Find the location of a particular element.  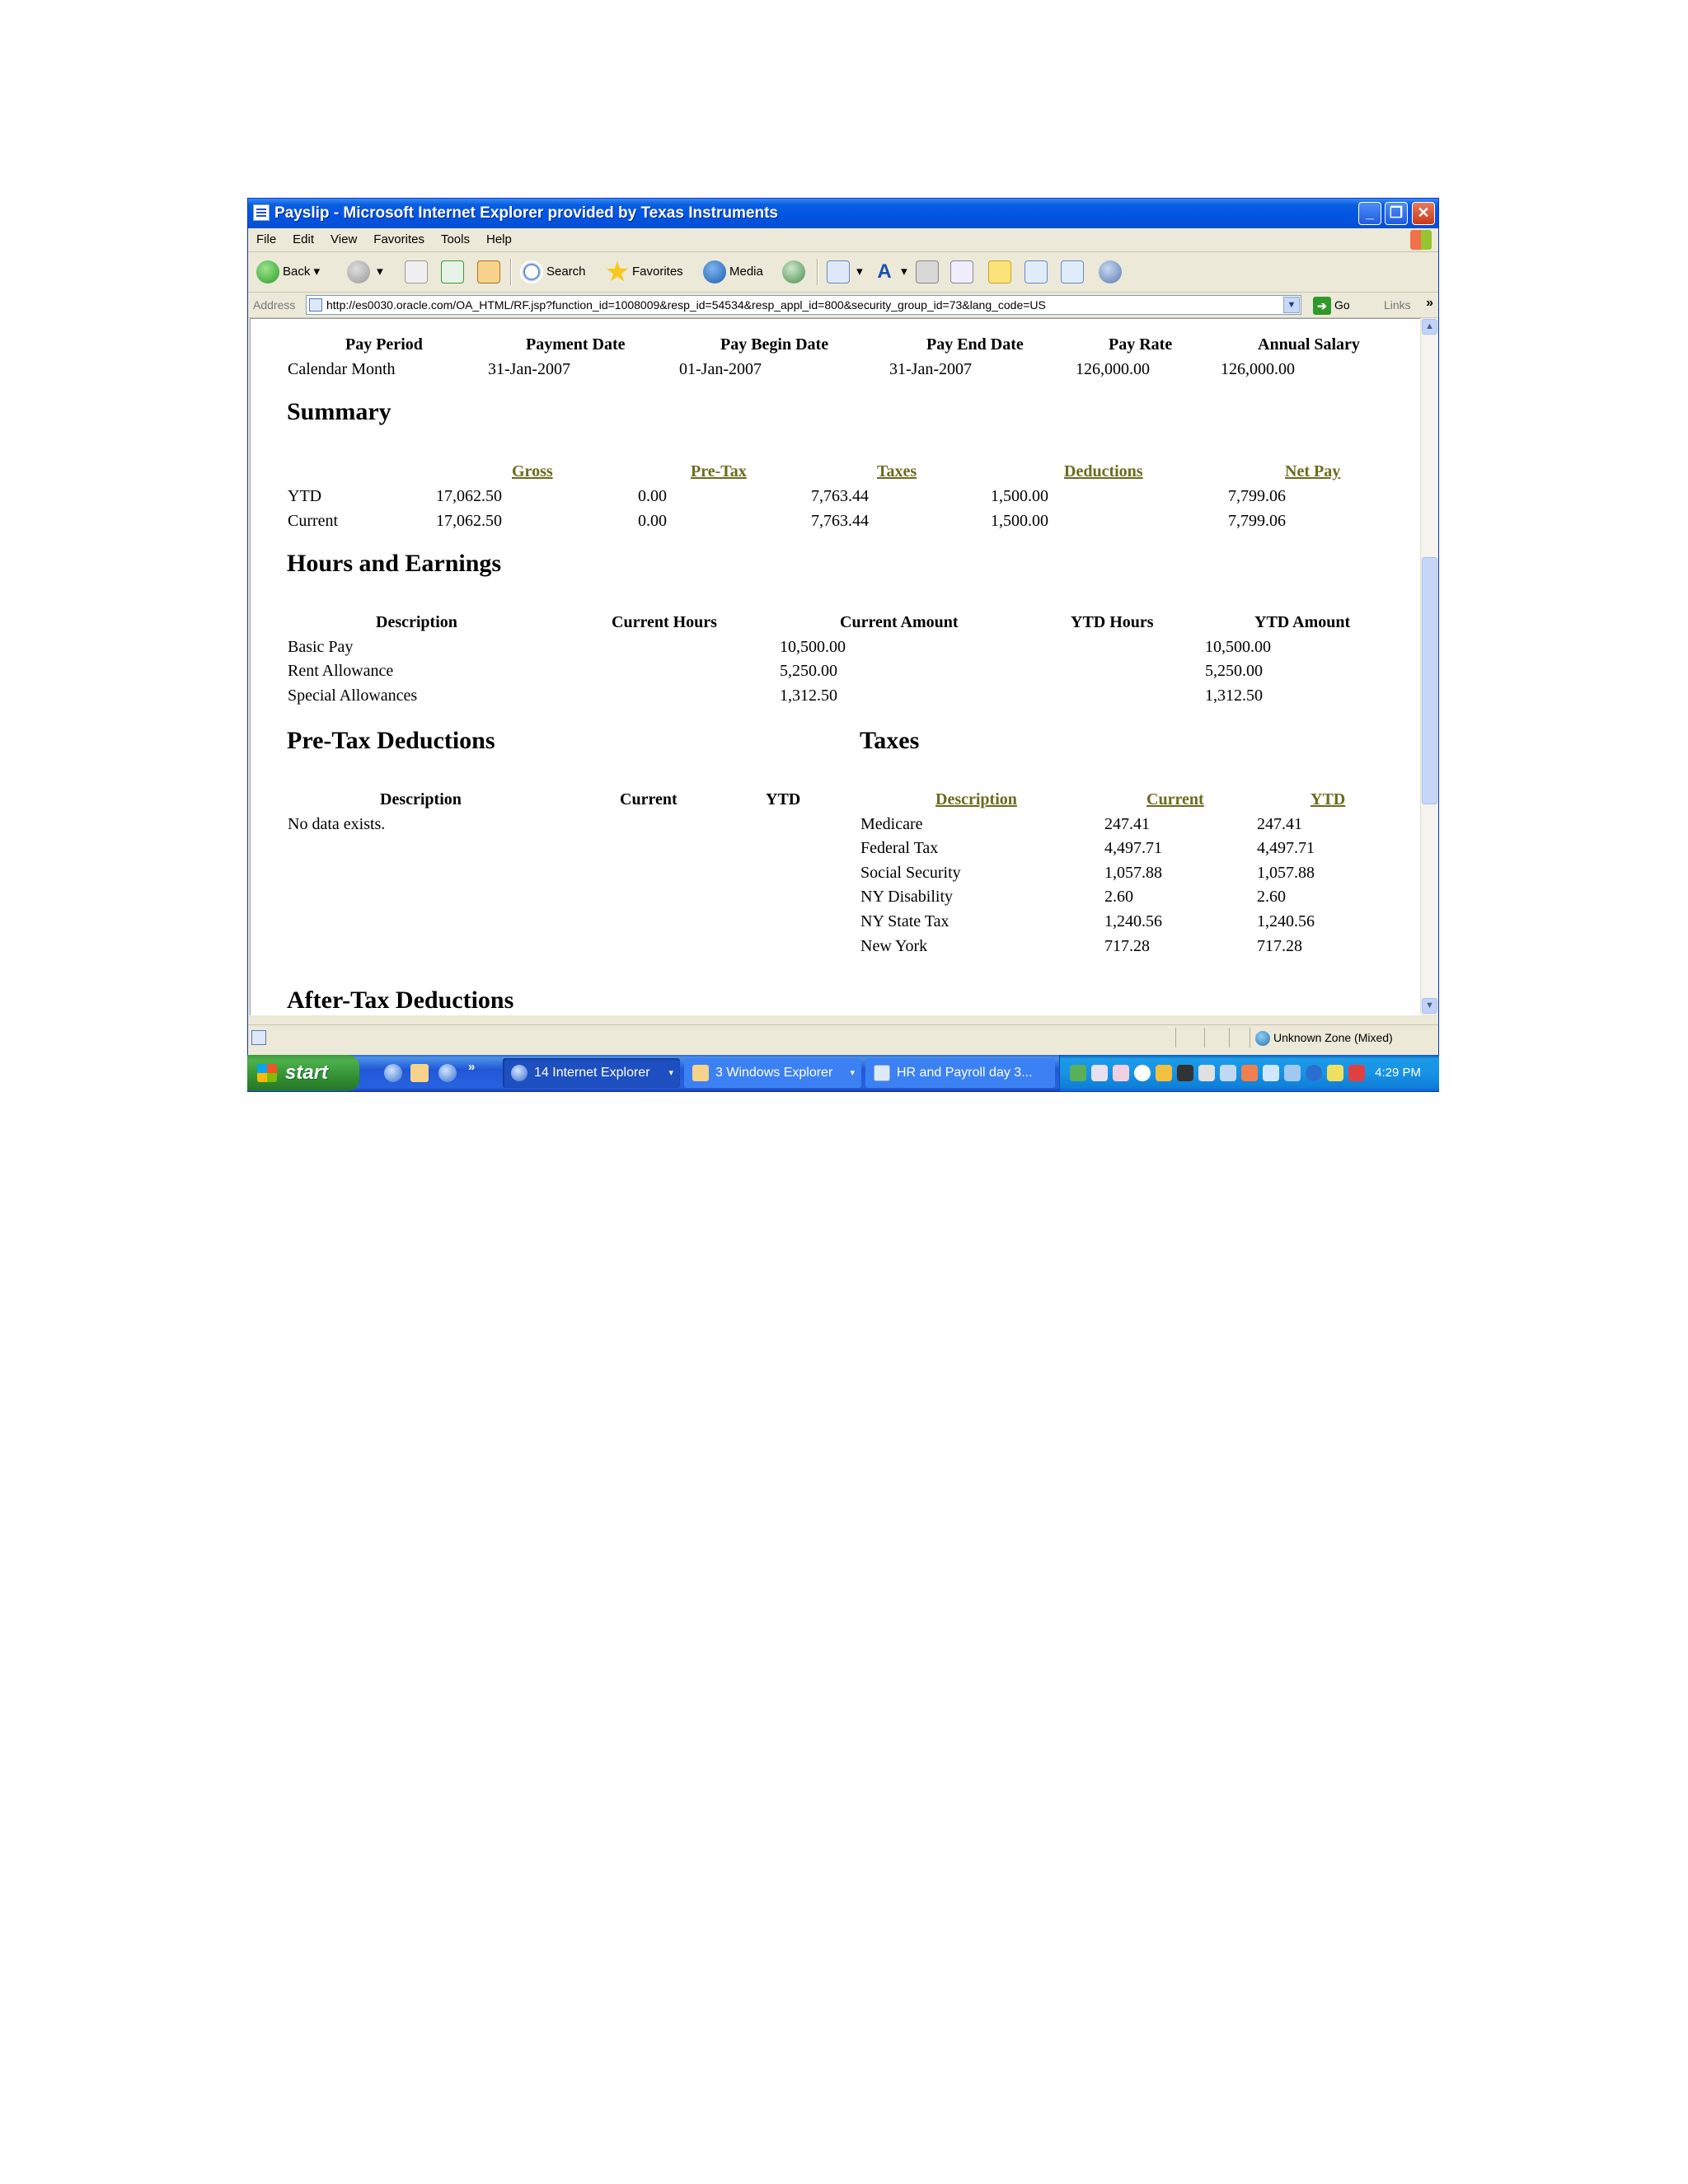

refresh-button is located at coordinates (454, 272).